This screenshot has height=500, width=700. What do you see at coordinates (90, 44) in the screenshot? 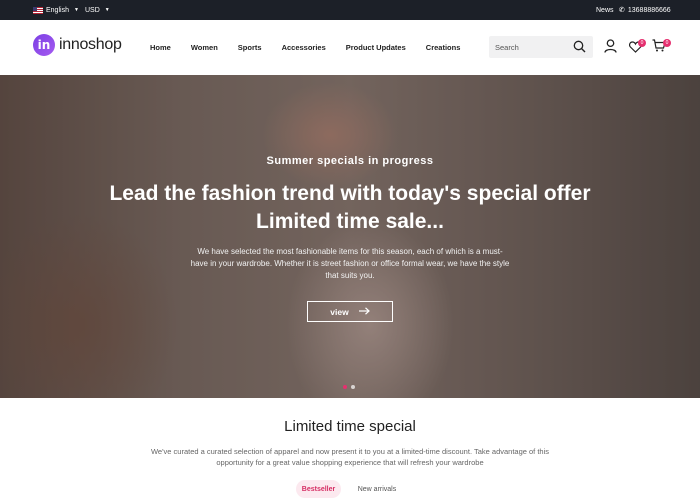
I see `logo-text: innoshop` at bounding box center [90, 44].